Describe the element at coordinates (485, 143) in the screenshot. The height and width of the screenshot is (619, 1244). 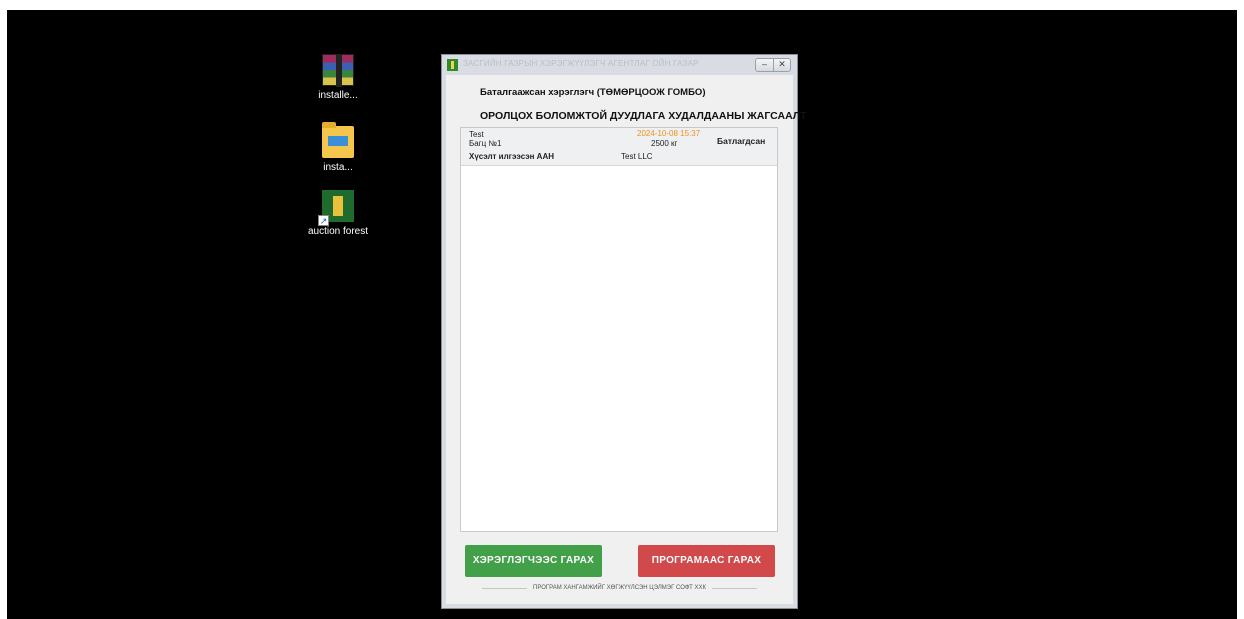
I see `lot-number: Багц №1` at that location.